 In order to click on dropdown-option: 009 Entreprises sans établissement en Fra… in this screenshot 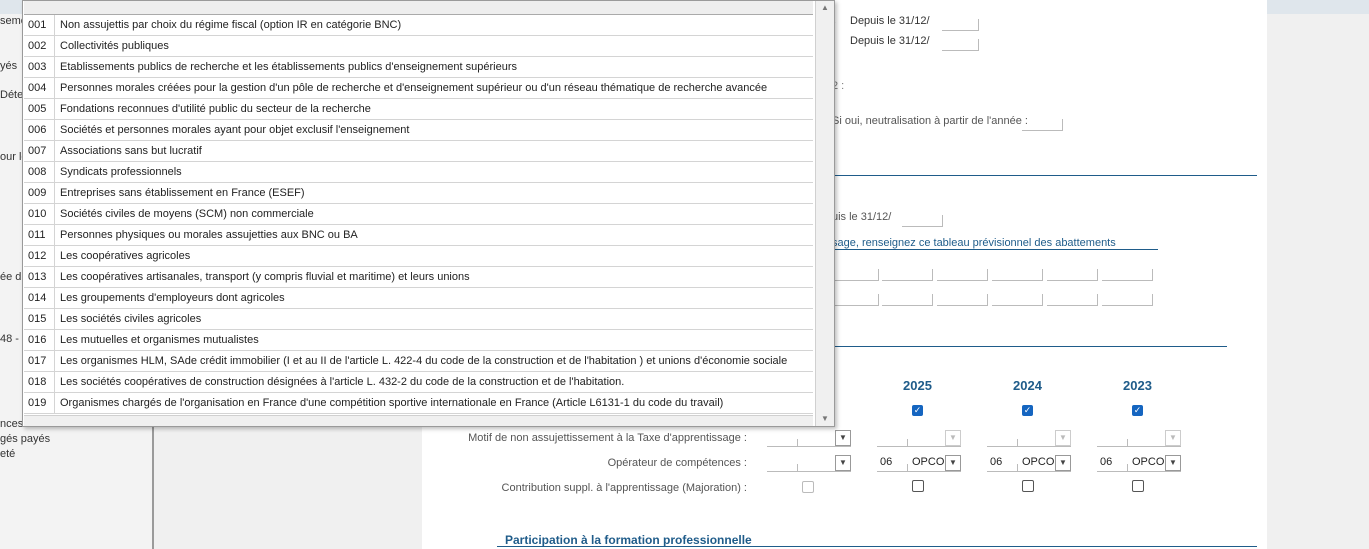, I will do `click(418, 193)`.